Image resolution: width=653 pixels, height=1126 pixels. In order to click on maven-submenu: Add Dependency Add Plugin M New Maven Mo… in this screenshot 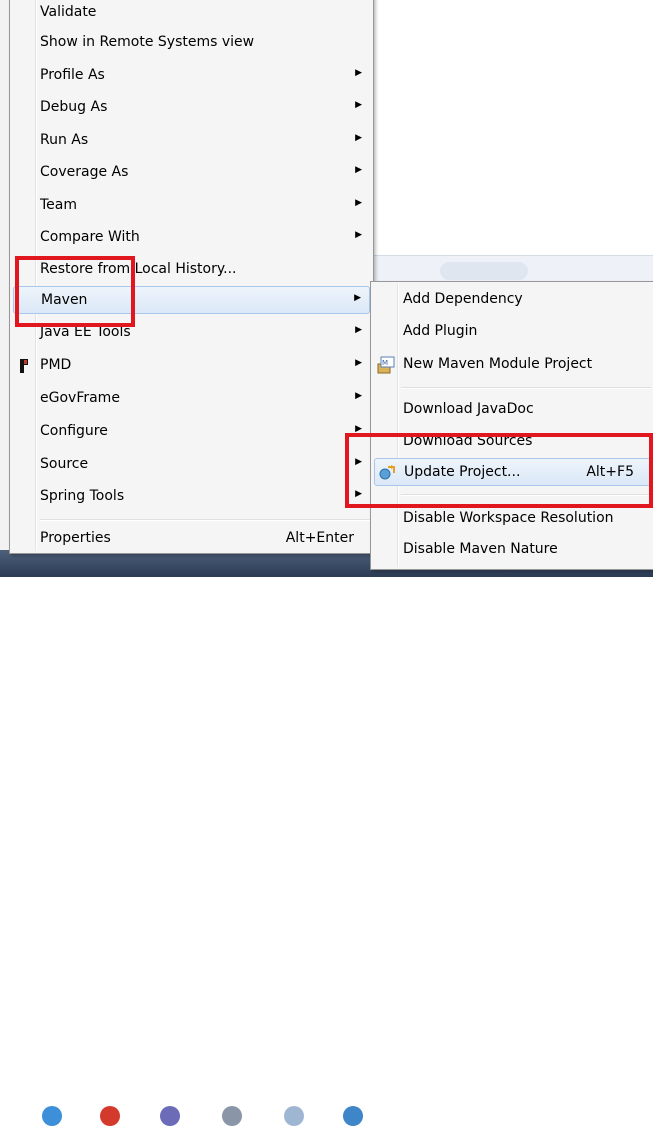, I will do `click(511, 425)`.